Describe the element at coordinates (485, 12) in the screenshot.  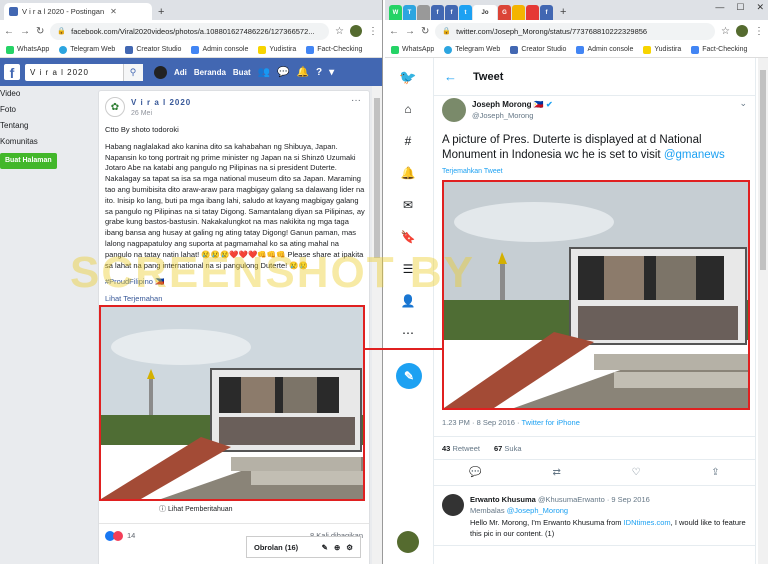
I see `tab-active: Jo` at that location.